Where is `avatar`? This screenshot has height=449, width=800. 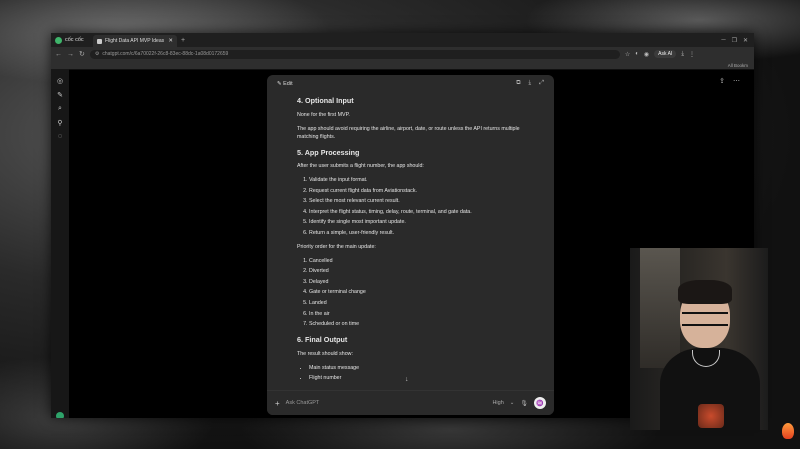
avatar is located at coordinates (60, 415).